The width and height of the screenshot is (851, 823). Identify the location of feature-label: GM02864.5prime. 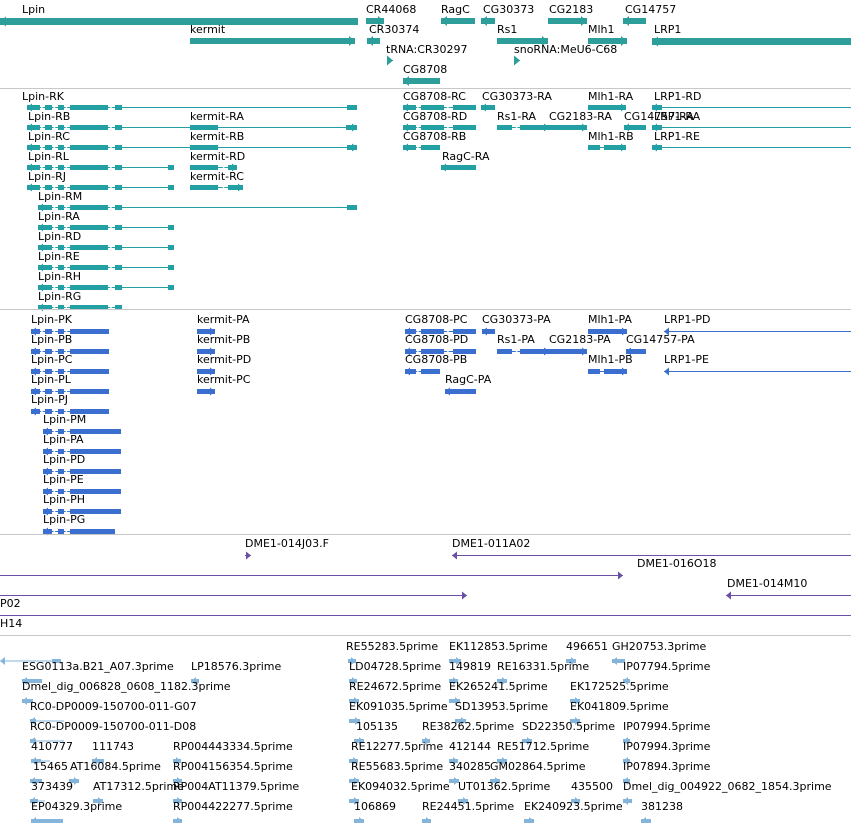
(538, 767).